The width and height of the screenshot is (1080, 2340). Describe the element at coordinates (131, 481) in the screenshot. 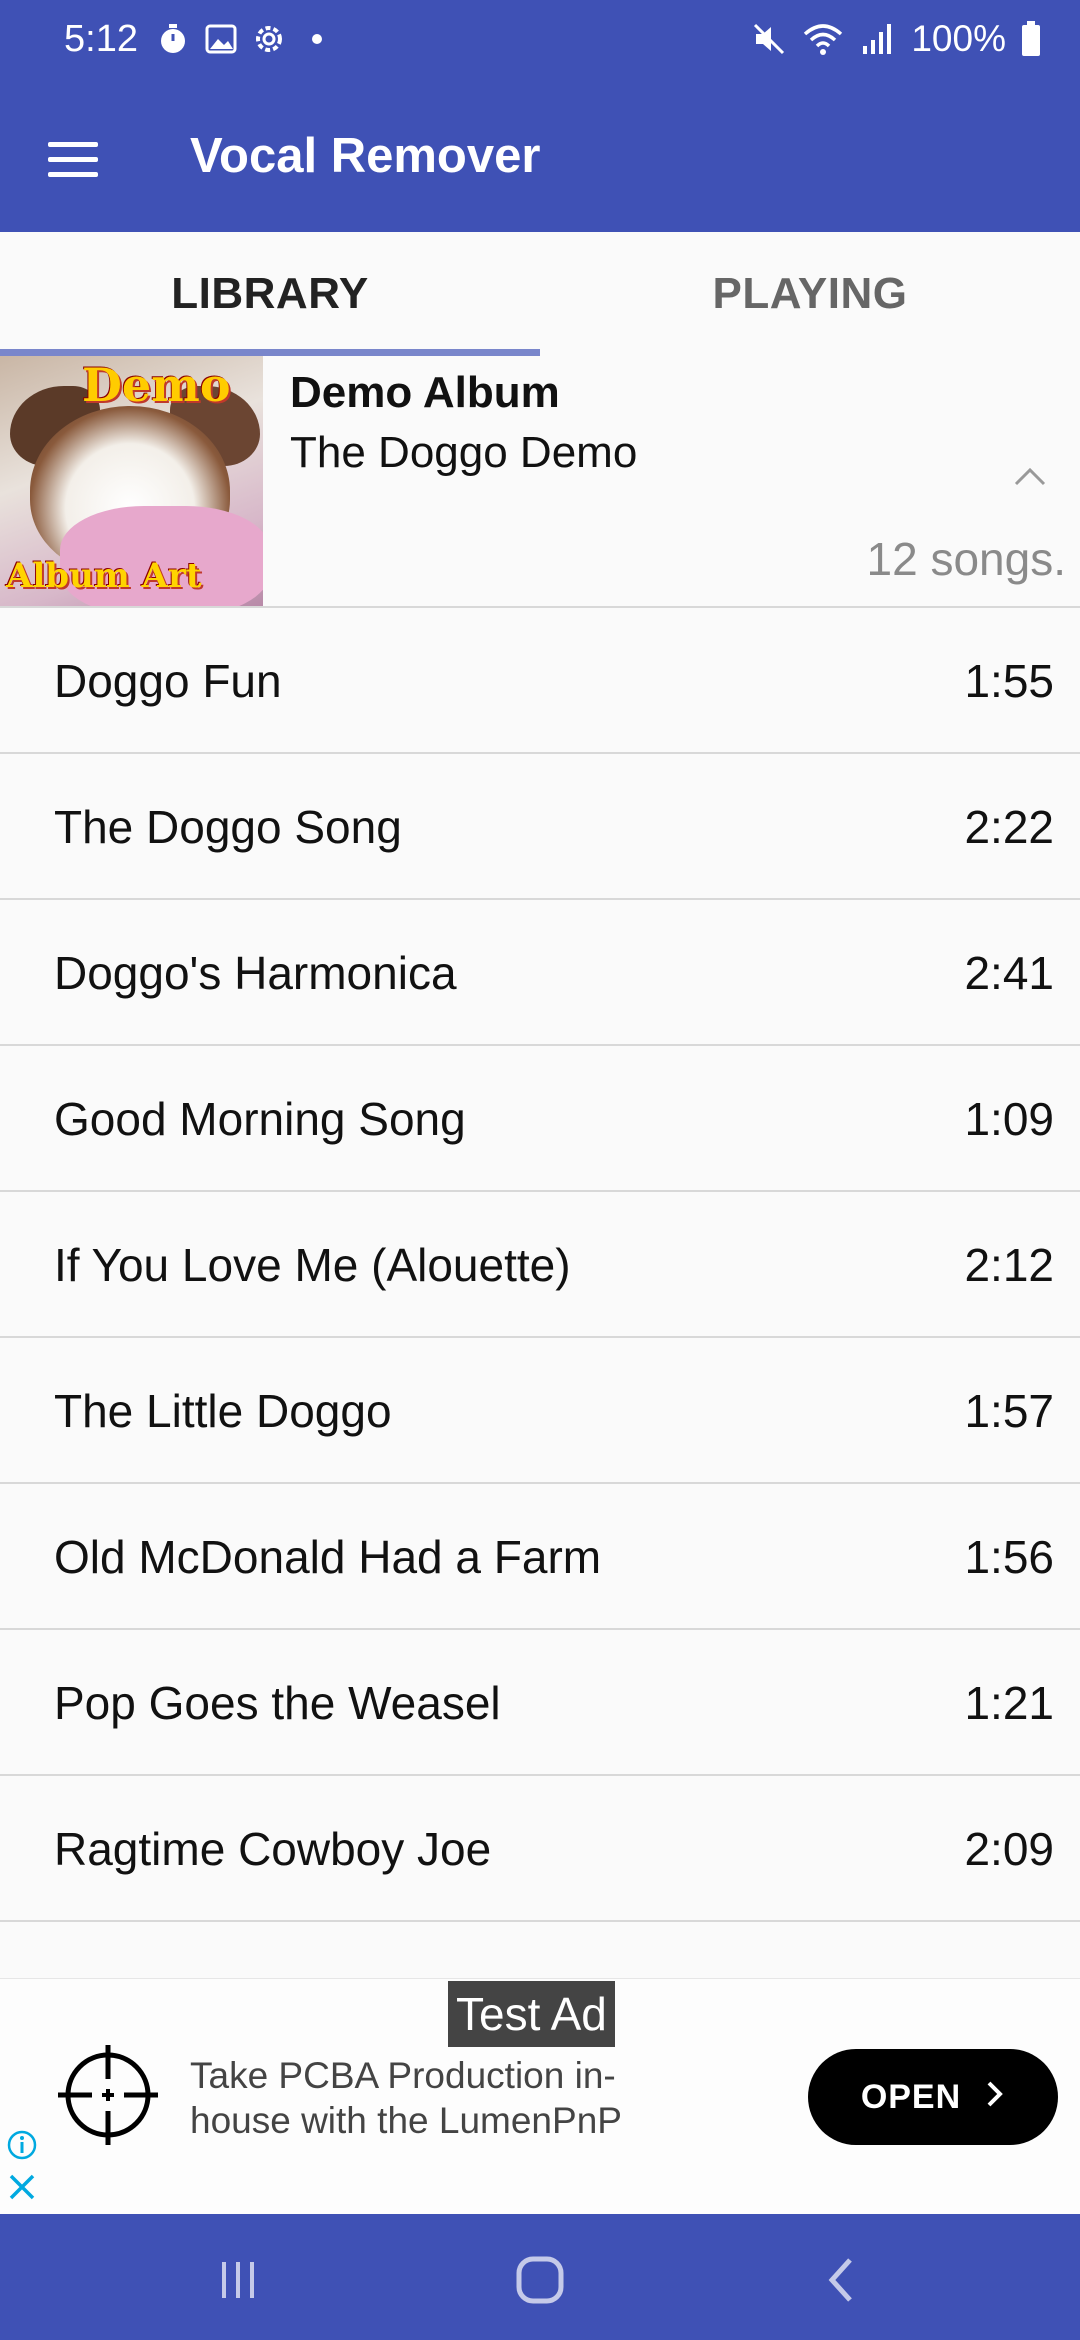

I see `album-art: Demo Album Art` at that location.